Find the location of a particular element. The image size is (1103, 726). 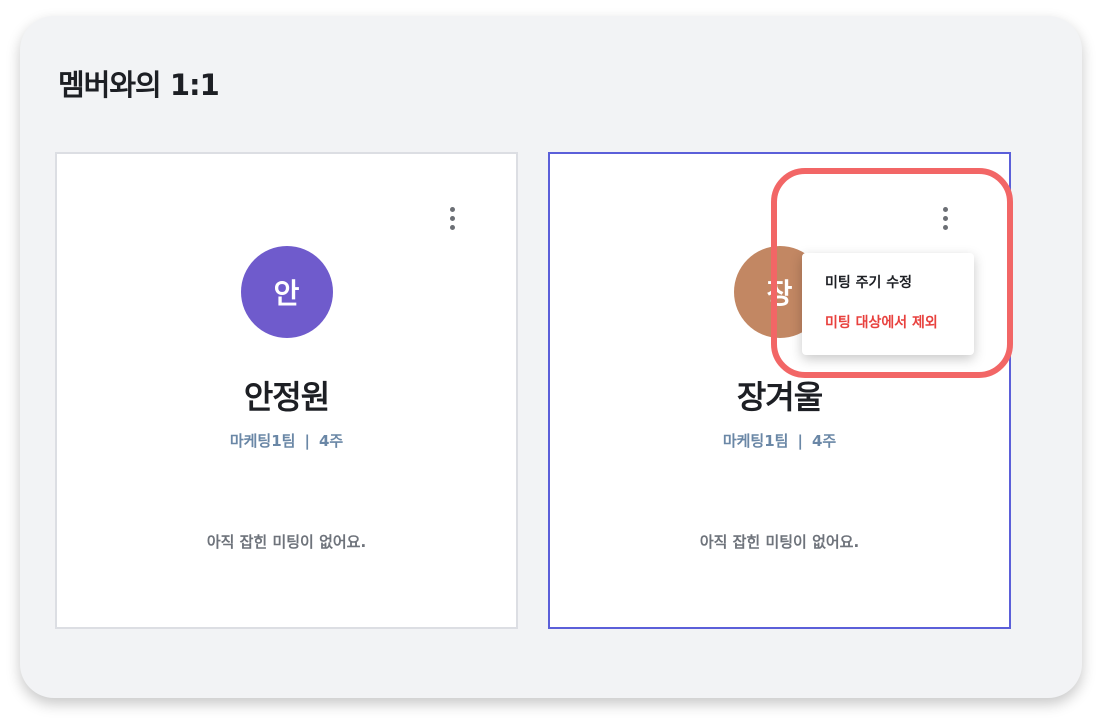

avatar-initial: 안 is located at coordinates (286, 293).